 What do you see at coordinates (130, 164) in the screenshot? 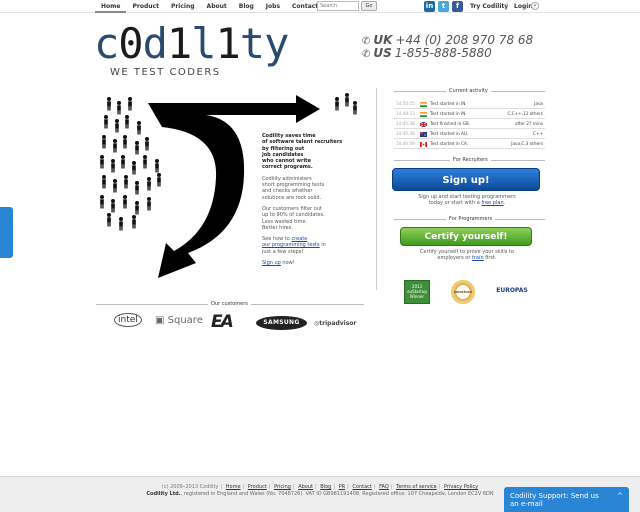
I see `crowd-icon` at bounding box center [130, 164].